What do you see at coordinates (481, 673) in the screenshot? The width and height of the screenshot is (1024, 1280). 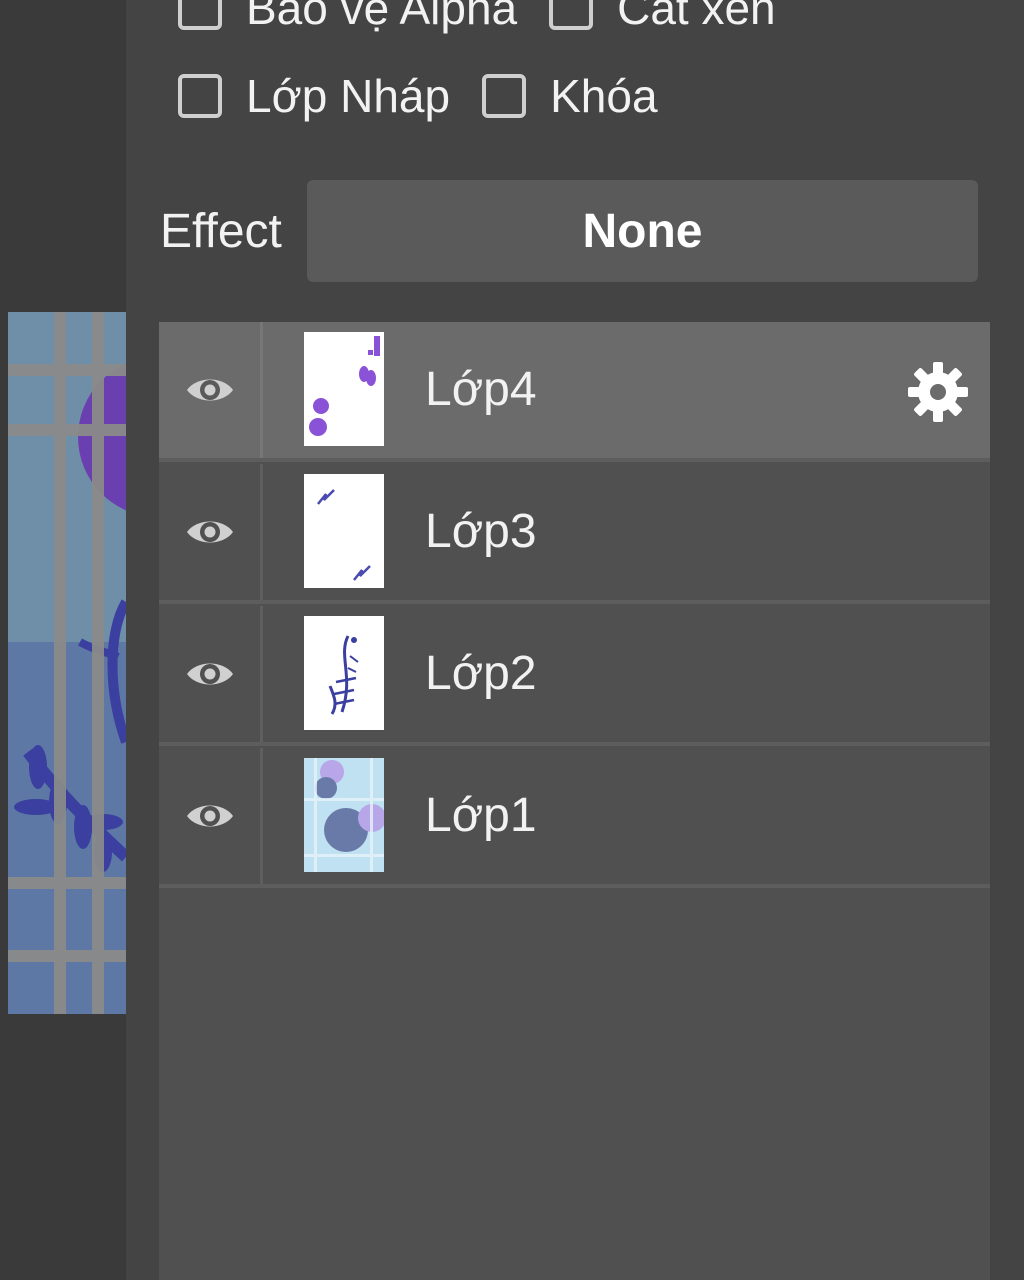 I see `layer-name: Lớp2` at bounding box center [481, 673].